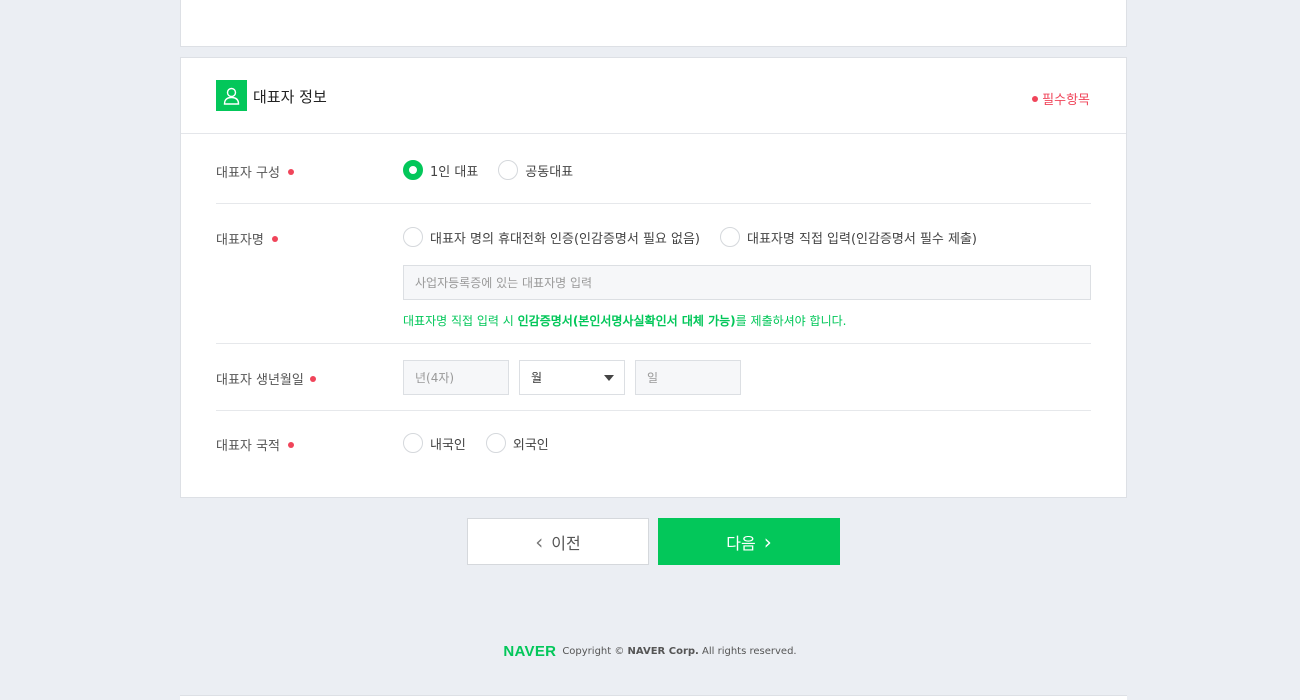  I want to click on birth-label-text: 대표자 생년월일, so click(260, 380).